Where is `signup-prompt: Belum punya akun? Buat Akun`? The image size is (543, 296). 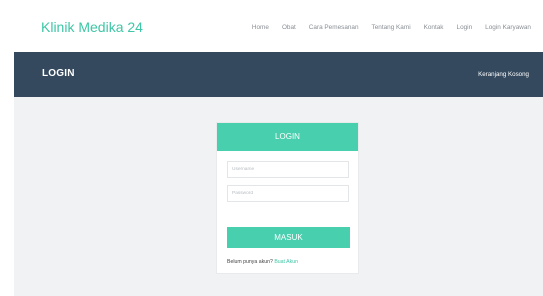
signup-prompt: Belum punya akun? Buat Akun is located at coordinates (262, 262).